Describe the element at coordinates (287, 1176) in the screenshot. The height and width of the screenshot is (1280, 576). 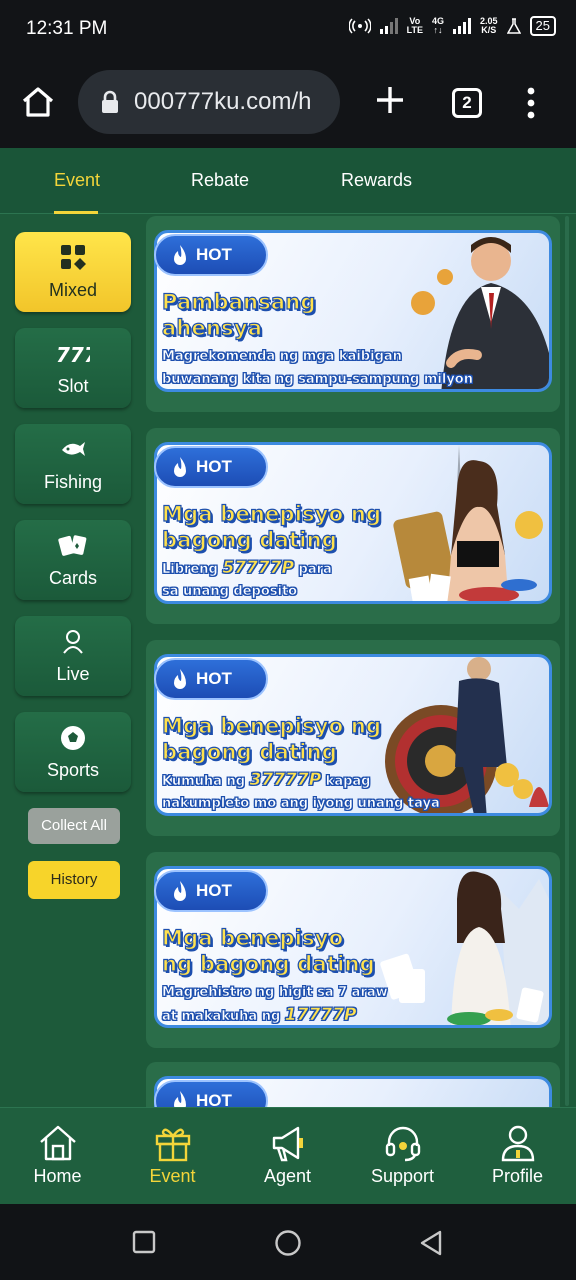
I see `nav-label: Agent` at that location.